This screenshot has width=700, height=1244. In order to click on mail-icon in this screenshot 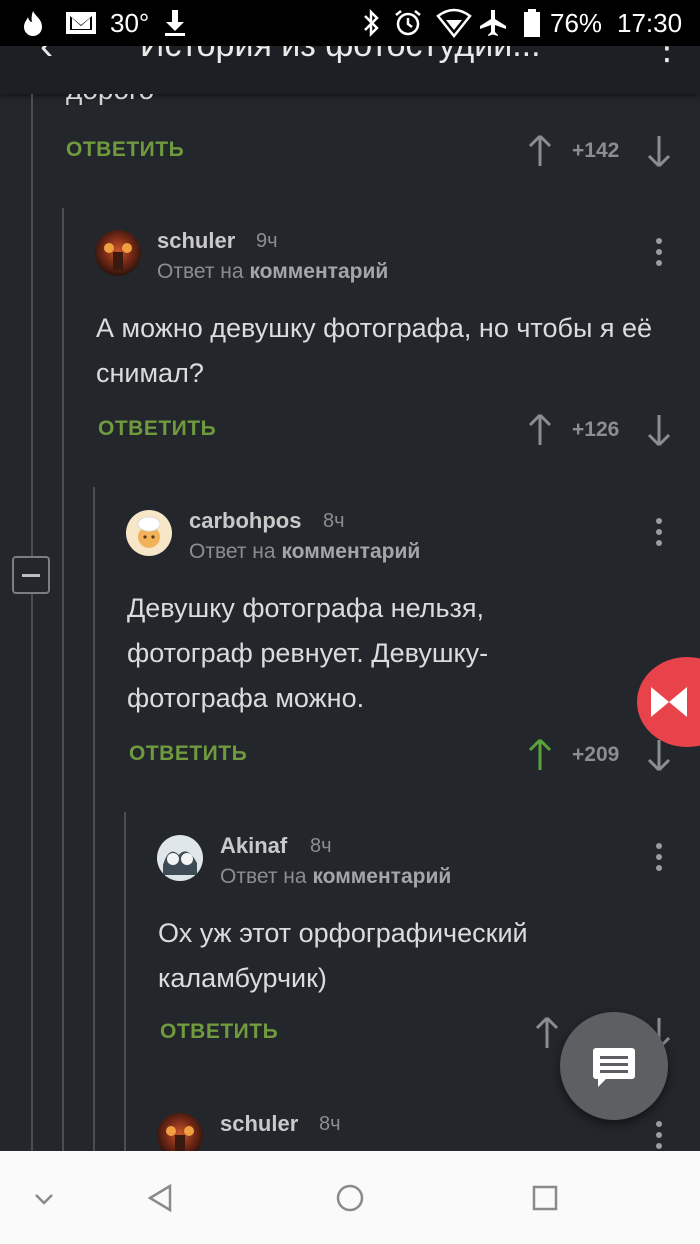, I will do `click(81, 23)`.